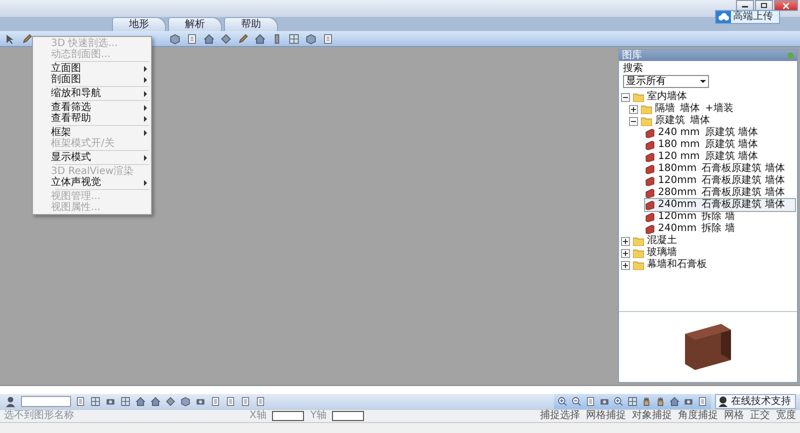 The image size is (800, 433). What do you see at coordinates (92, 157) in the screenshot?
I see `menu-item: 显示模式` at bounding box center [92, 157].